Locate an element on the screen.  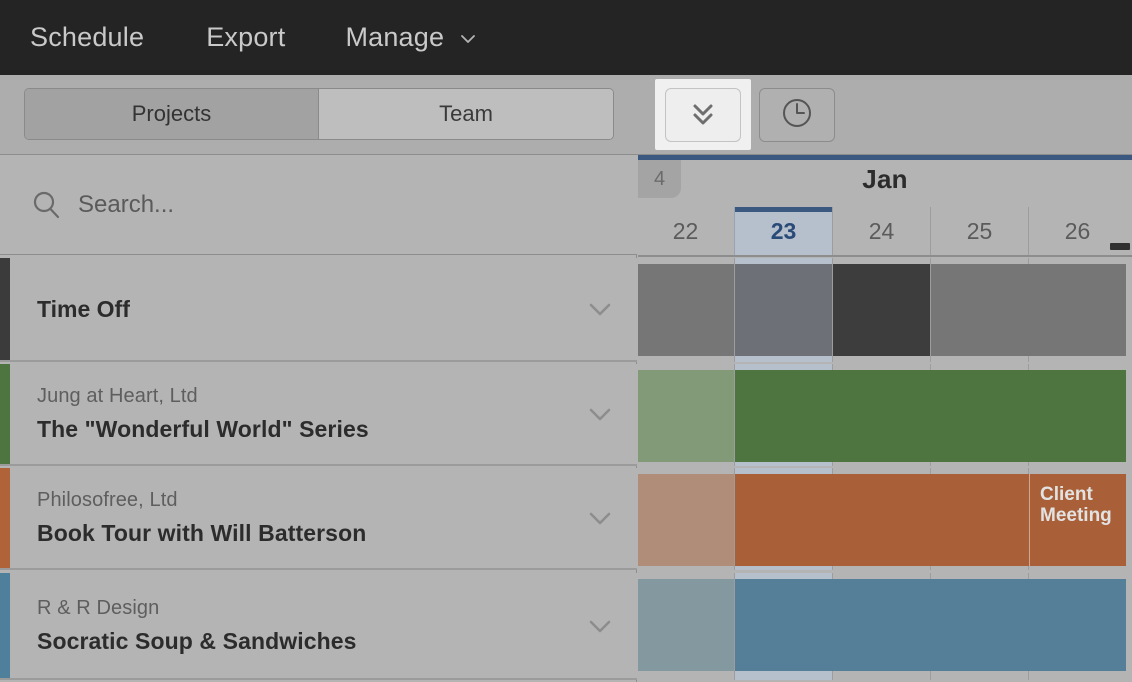
search-row is located at coordinates (318, 205).